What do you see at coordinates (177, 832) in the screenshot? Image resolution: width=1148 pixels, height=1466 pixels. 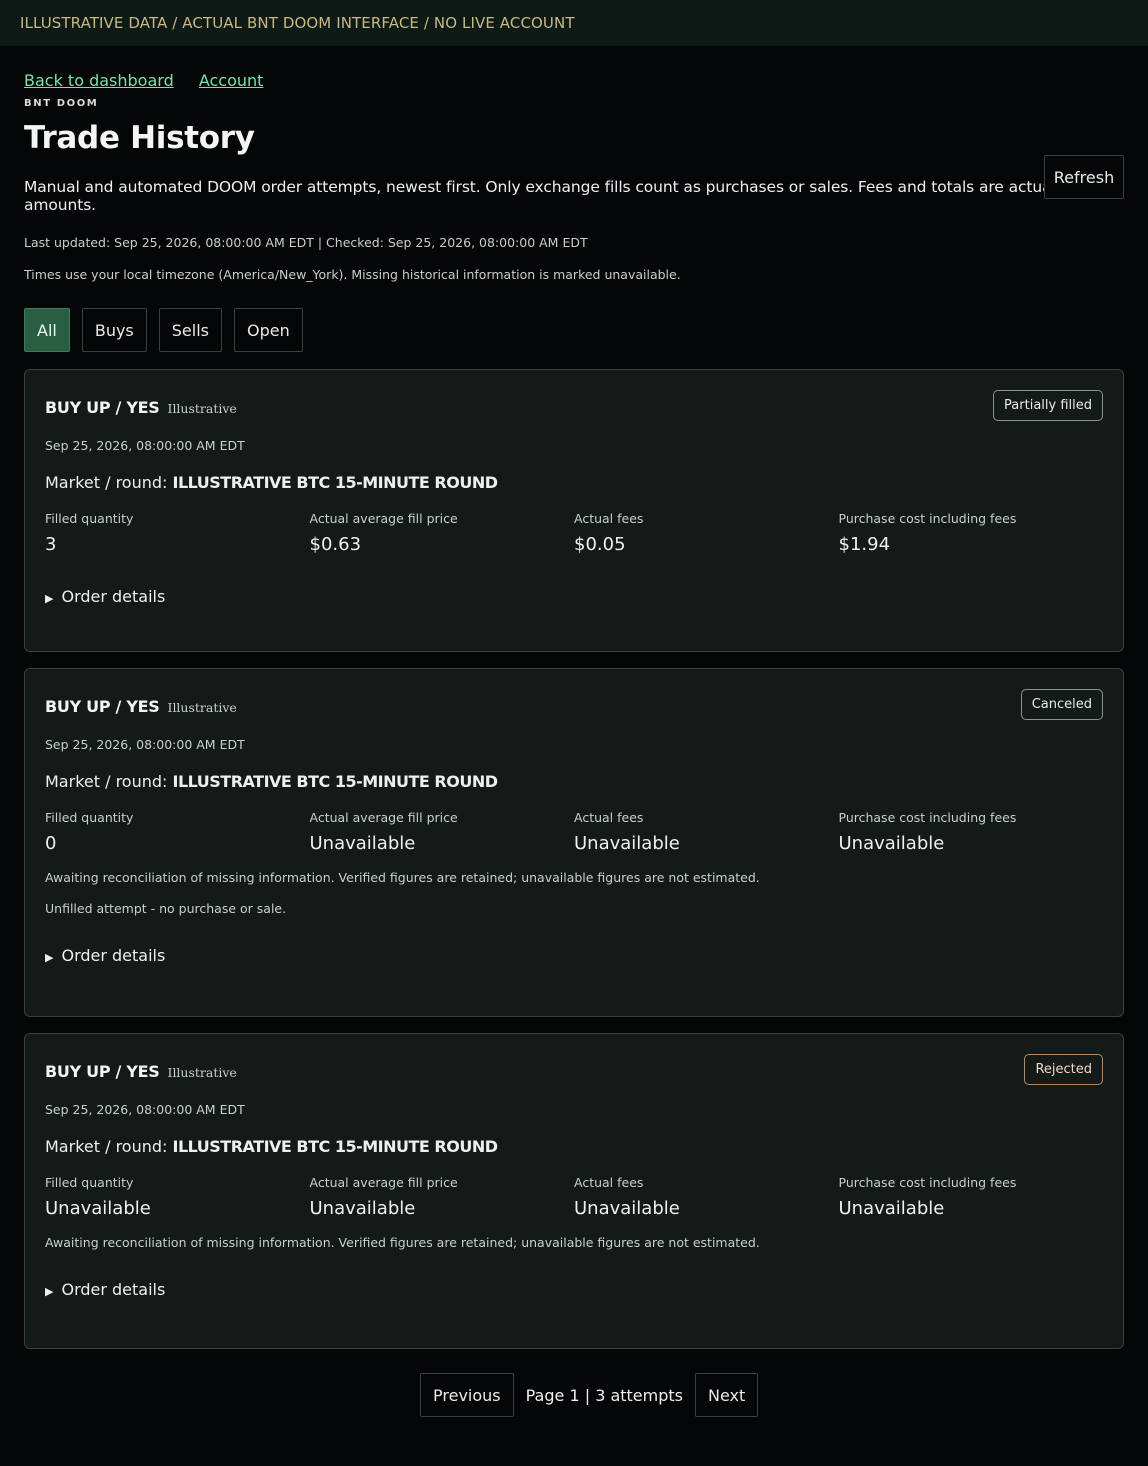 I see `stat-filled-quantity: Filled quantity 0` at bounding box center [177, 832].